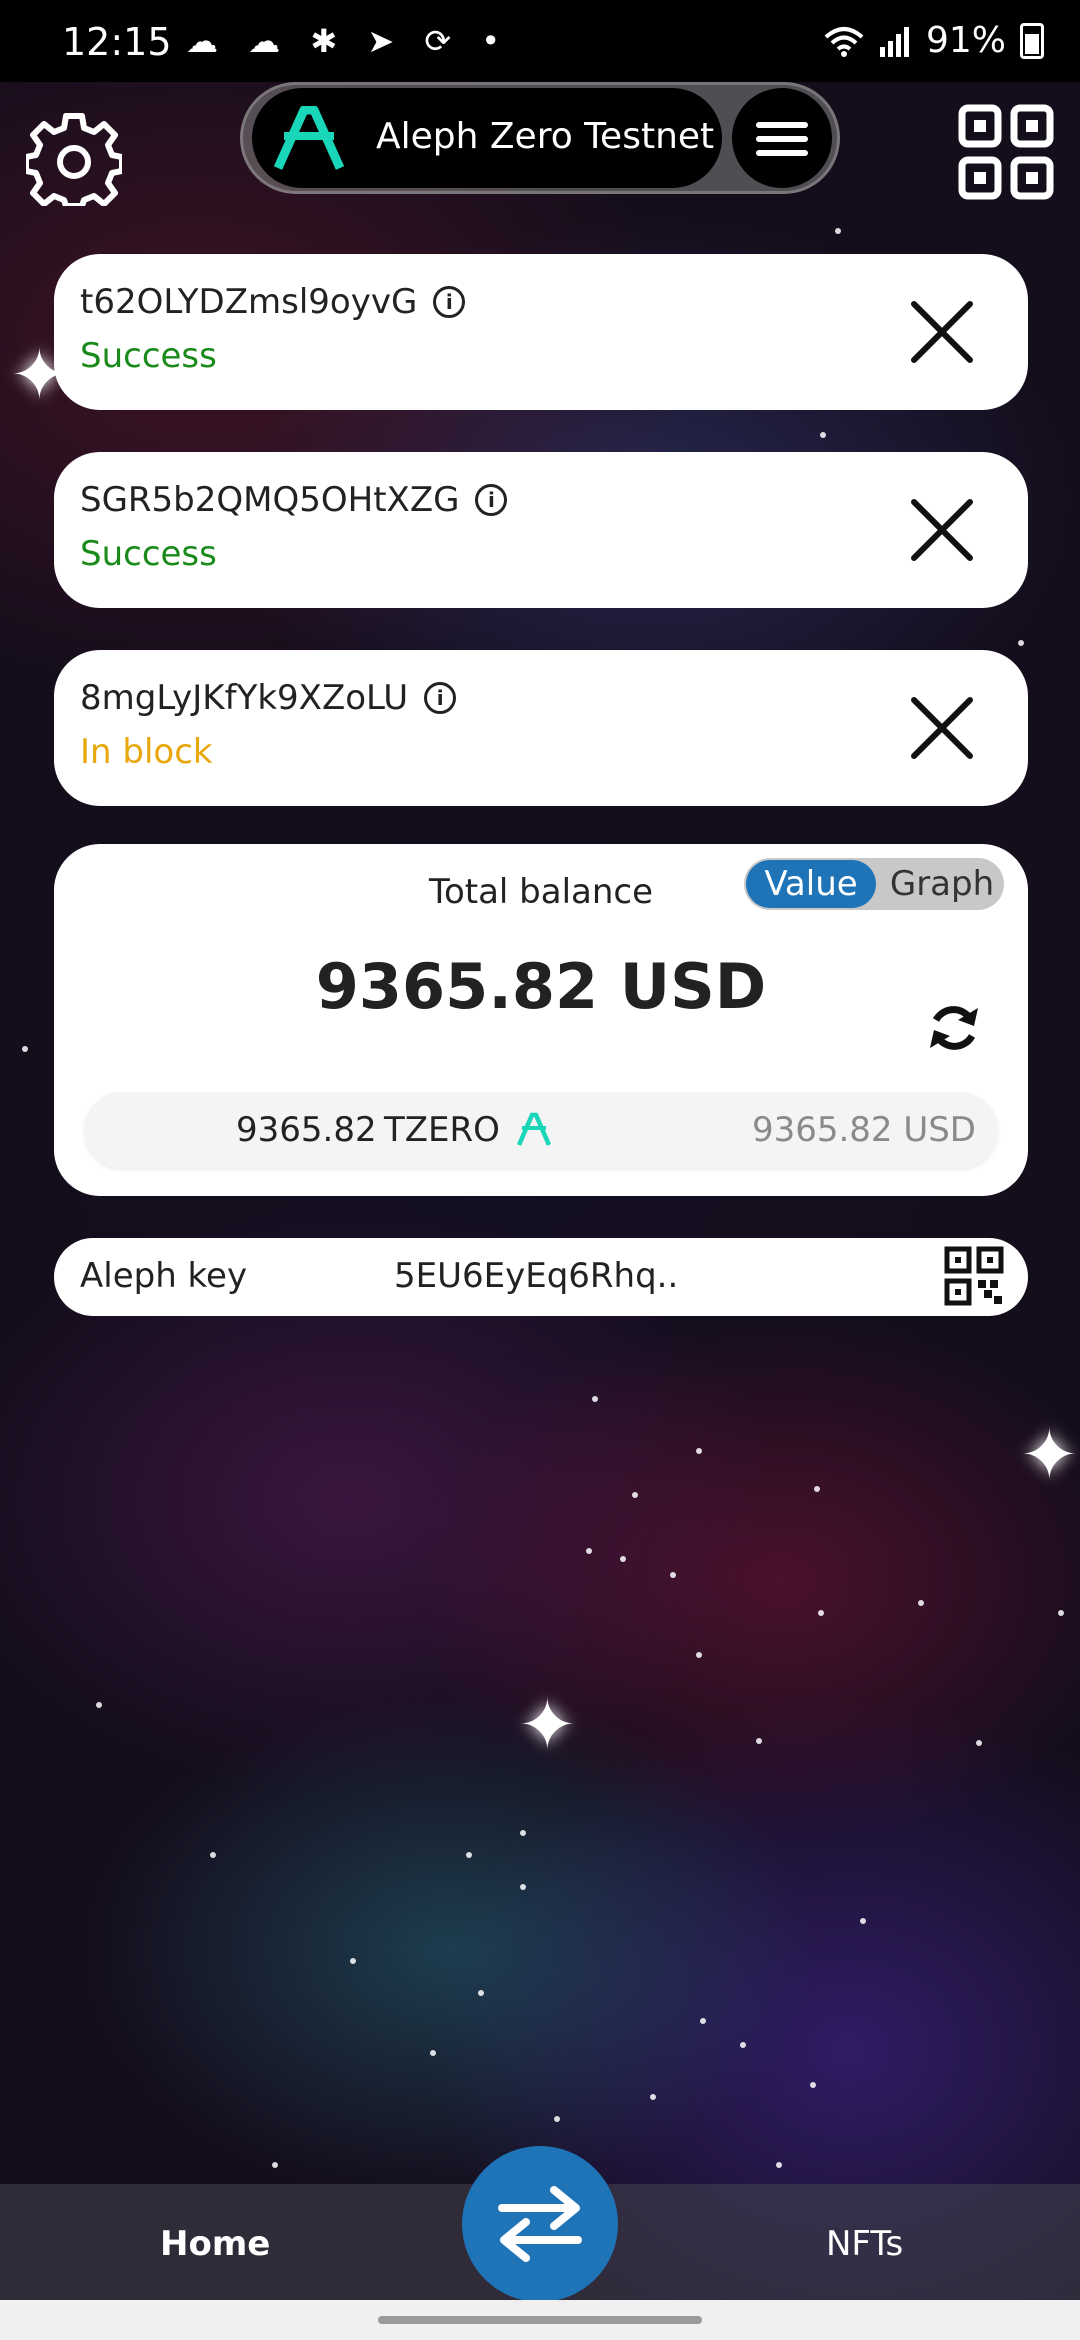 This screenshot has height=2340, width=1080. I want to click on network-selector: Aleph Zero Testnet, so click(540, 138).